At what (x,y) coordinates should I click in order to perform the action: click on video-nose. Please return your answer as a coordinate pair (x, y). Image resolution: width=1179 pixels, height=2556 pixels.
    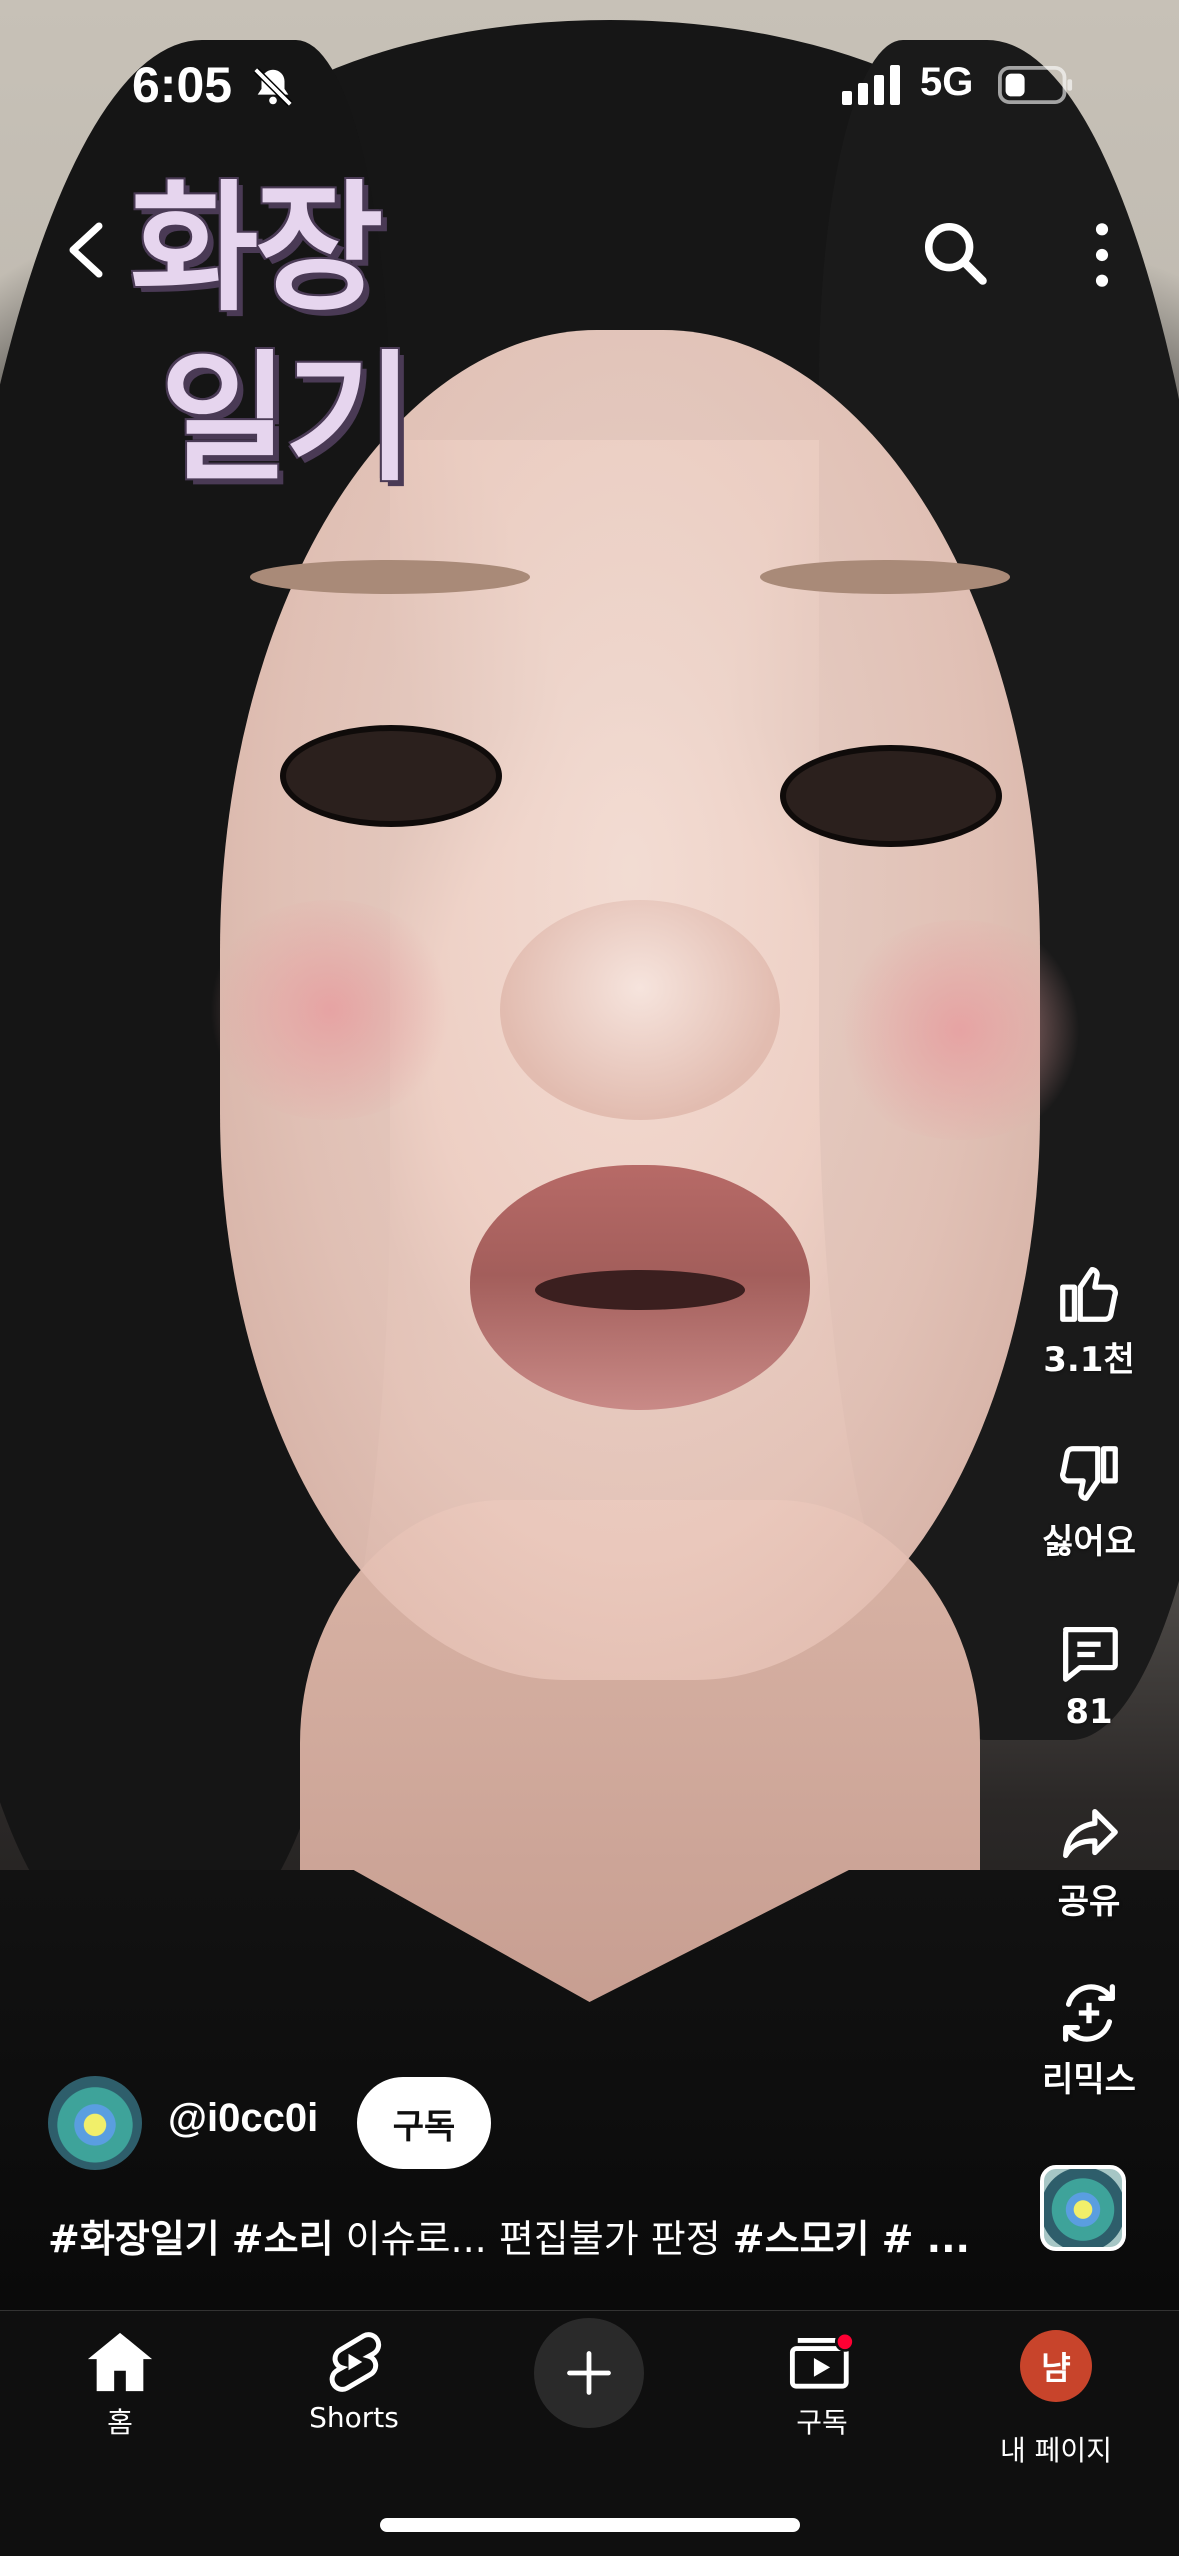
    Looking at the image, I should click on (640, 1010).